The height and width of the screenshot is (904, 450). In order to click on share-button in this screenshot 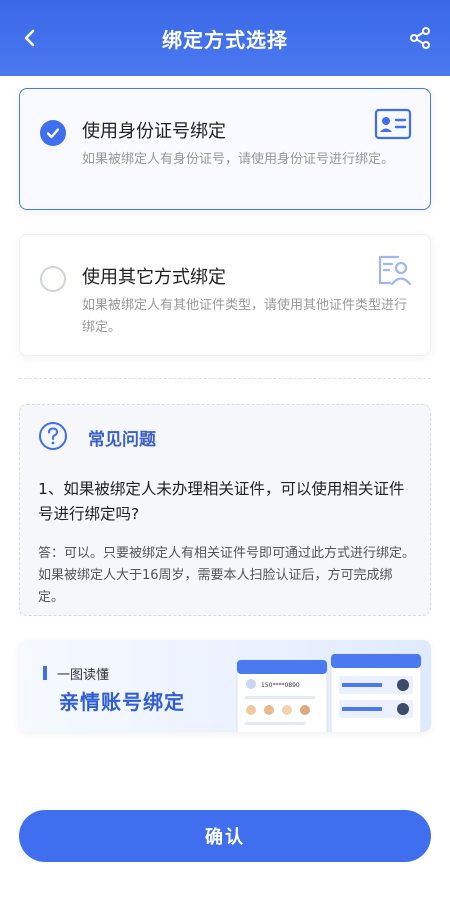, I will do `click(420, 38)`.